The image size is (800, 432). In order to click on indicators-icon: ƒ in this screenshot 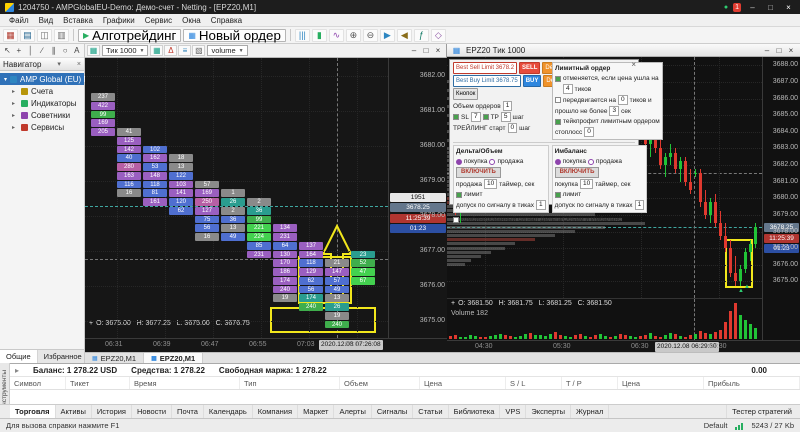, I will do `click(421, 35)`.